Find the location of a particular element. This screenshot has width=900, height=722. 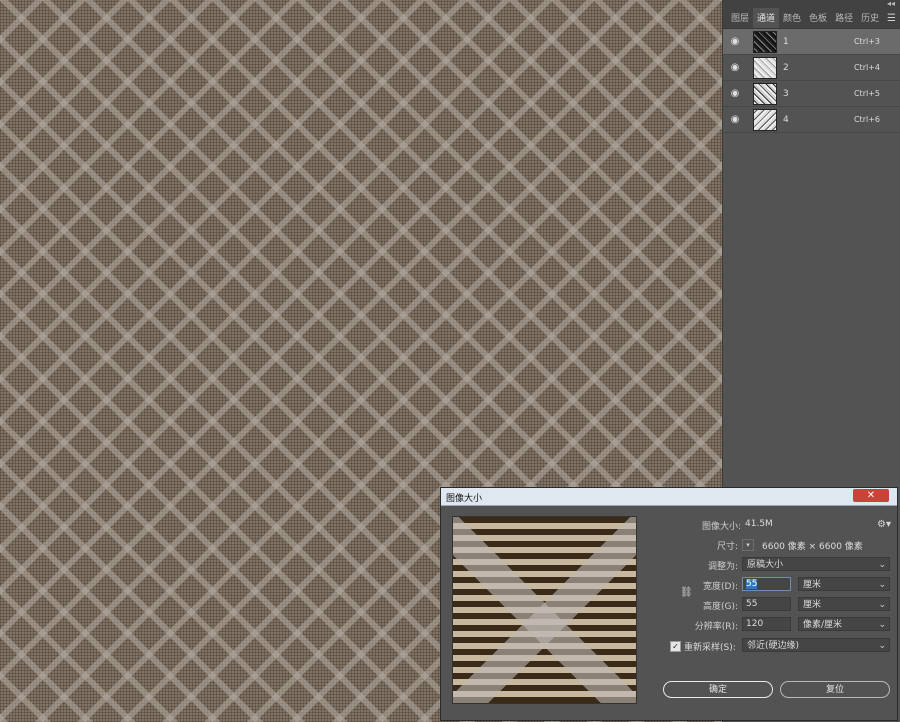

image-size-value: 41.5M is located at coordinates (759, 524).